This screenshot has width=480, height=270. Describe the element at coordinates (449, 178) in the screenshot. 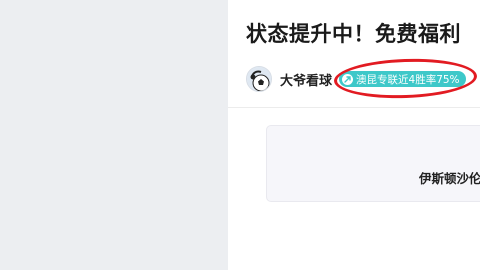

I see `team-name: 伊斯顿沙伦` at that location.